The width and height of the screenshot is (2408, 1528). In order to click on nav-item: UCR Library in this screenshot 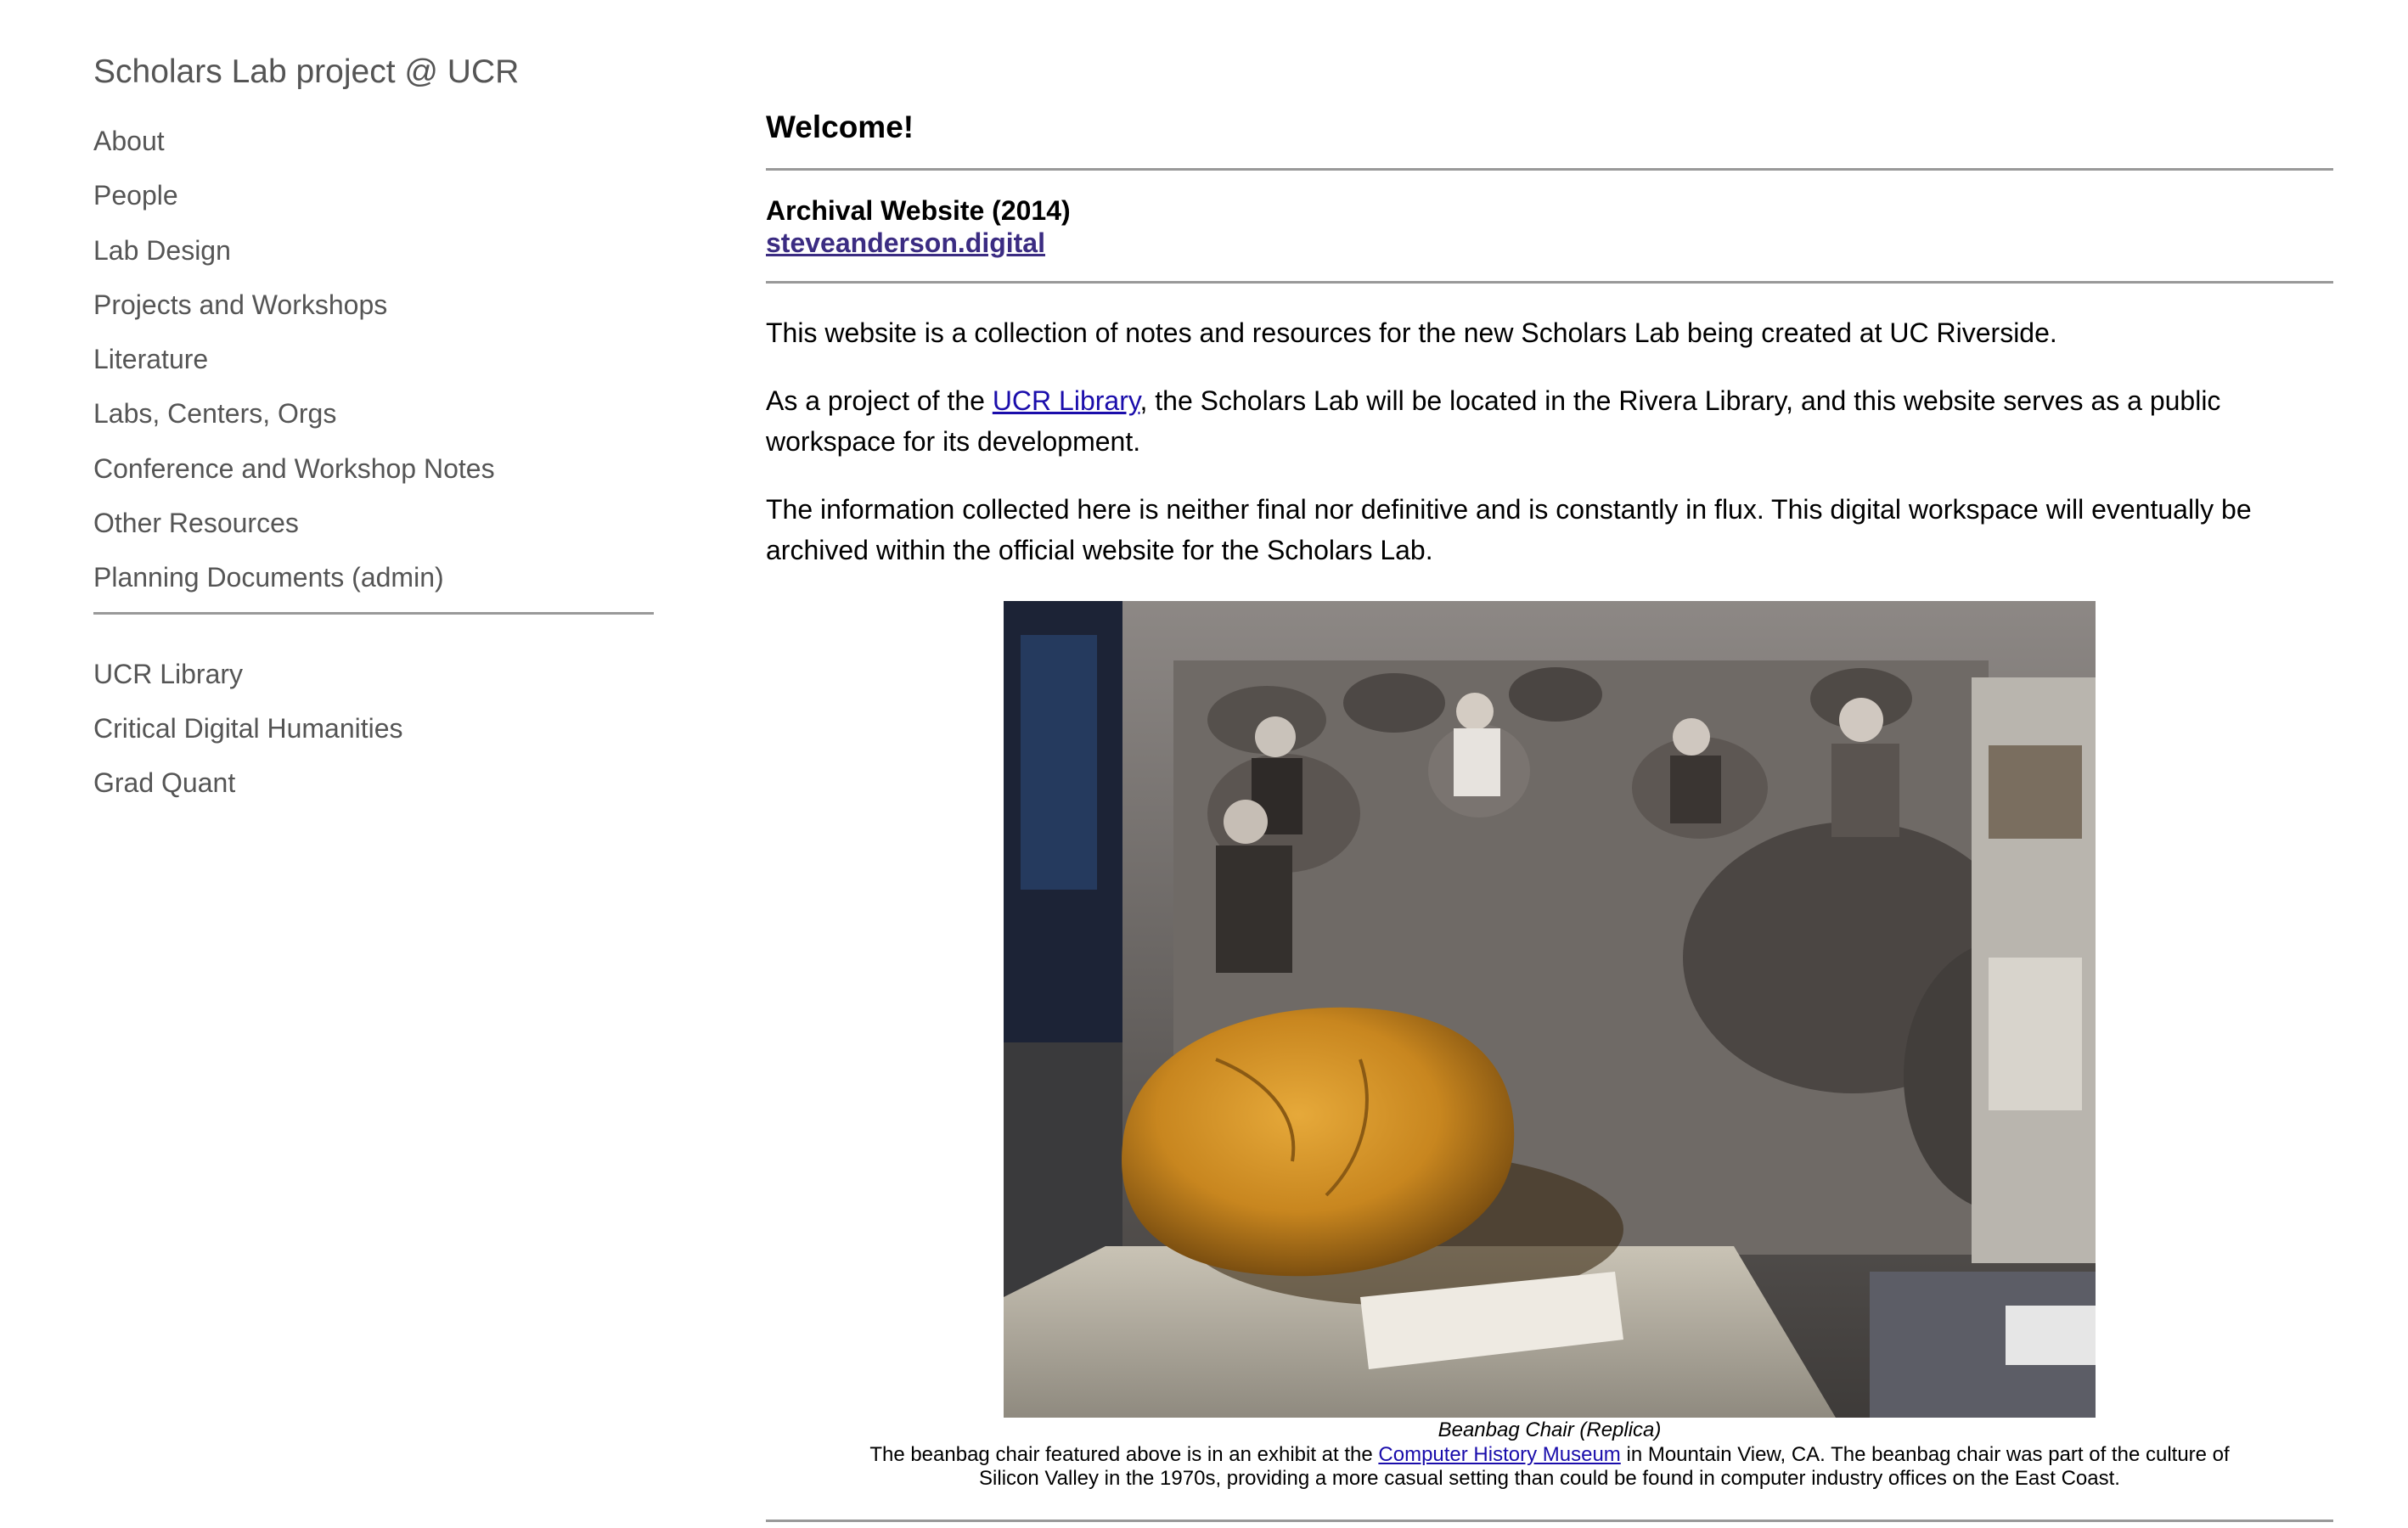, I will do `click(373, 674)`.